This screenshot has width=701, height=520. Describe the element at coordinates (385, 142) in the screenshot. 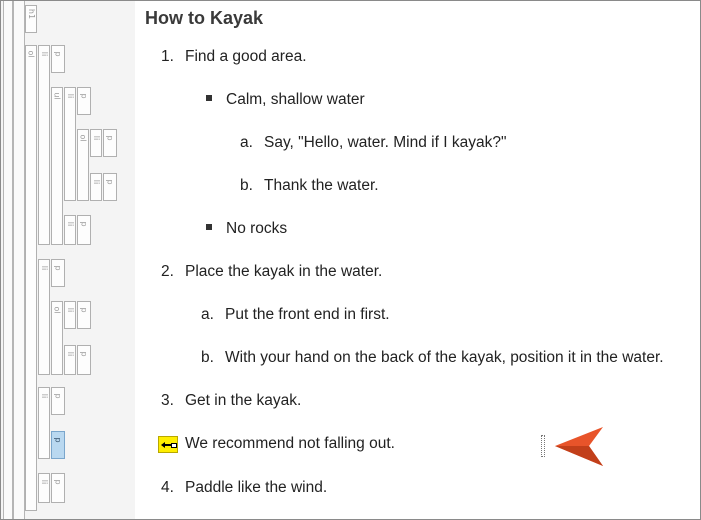

I see `list-item-text: Say, "Hello, water. Mind if I kayak?"` at that location.